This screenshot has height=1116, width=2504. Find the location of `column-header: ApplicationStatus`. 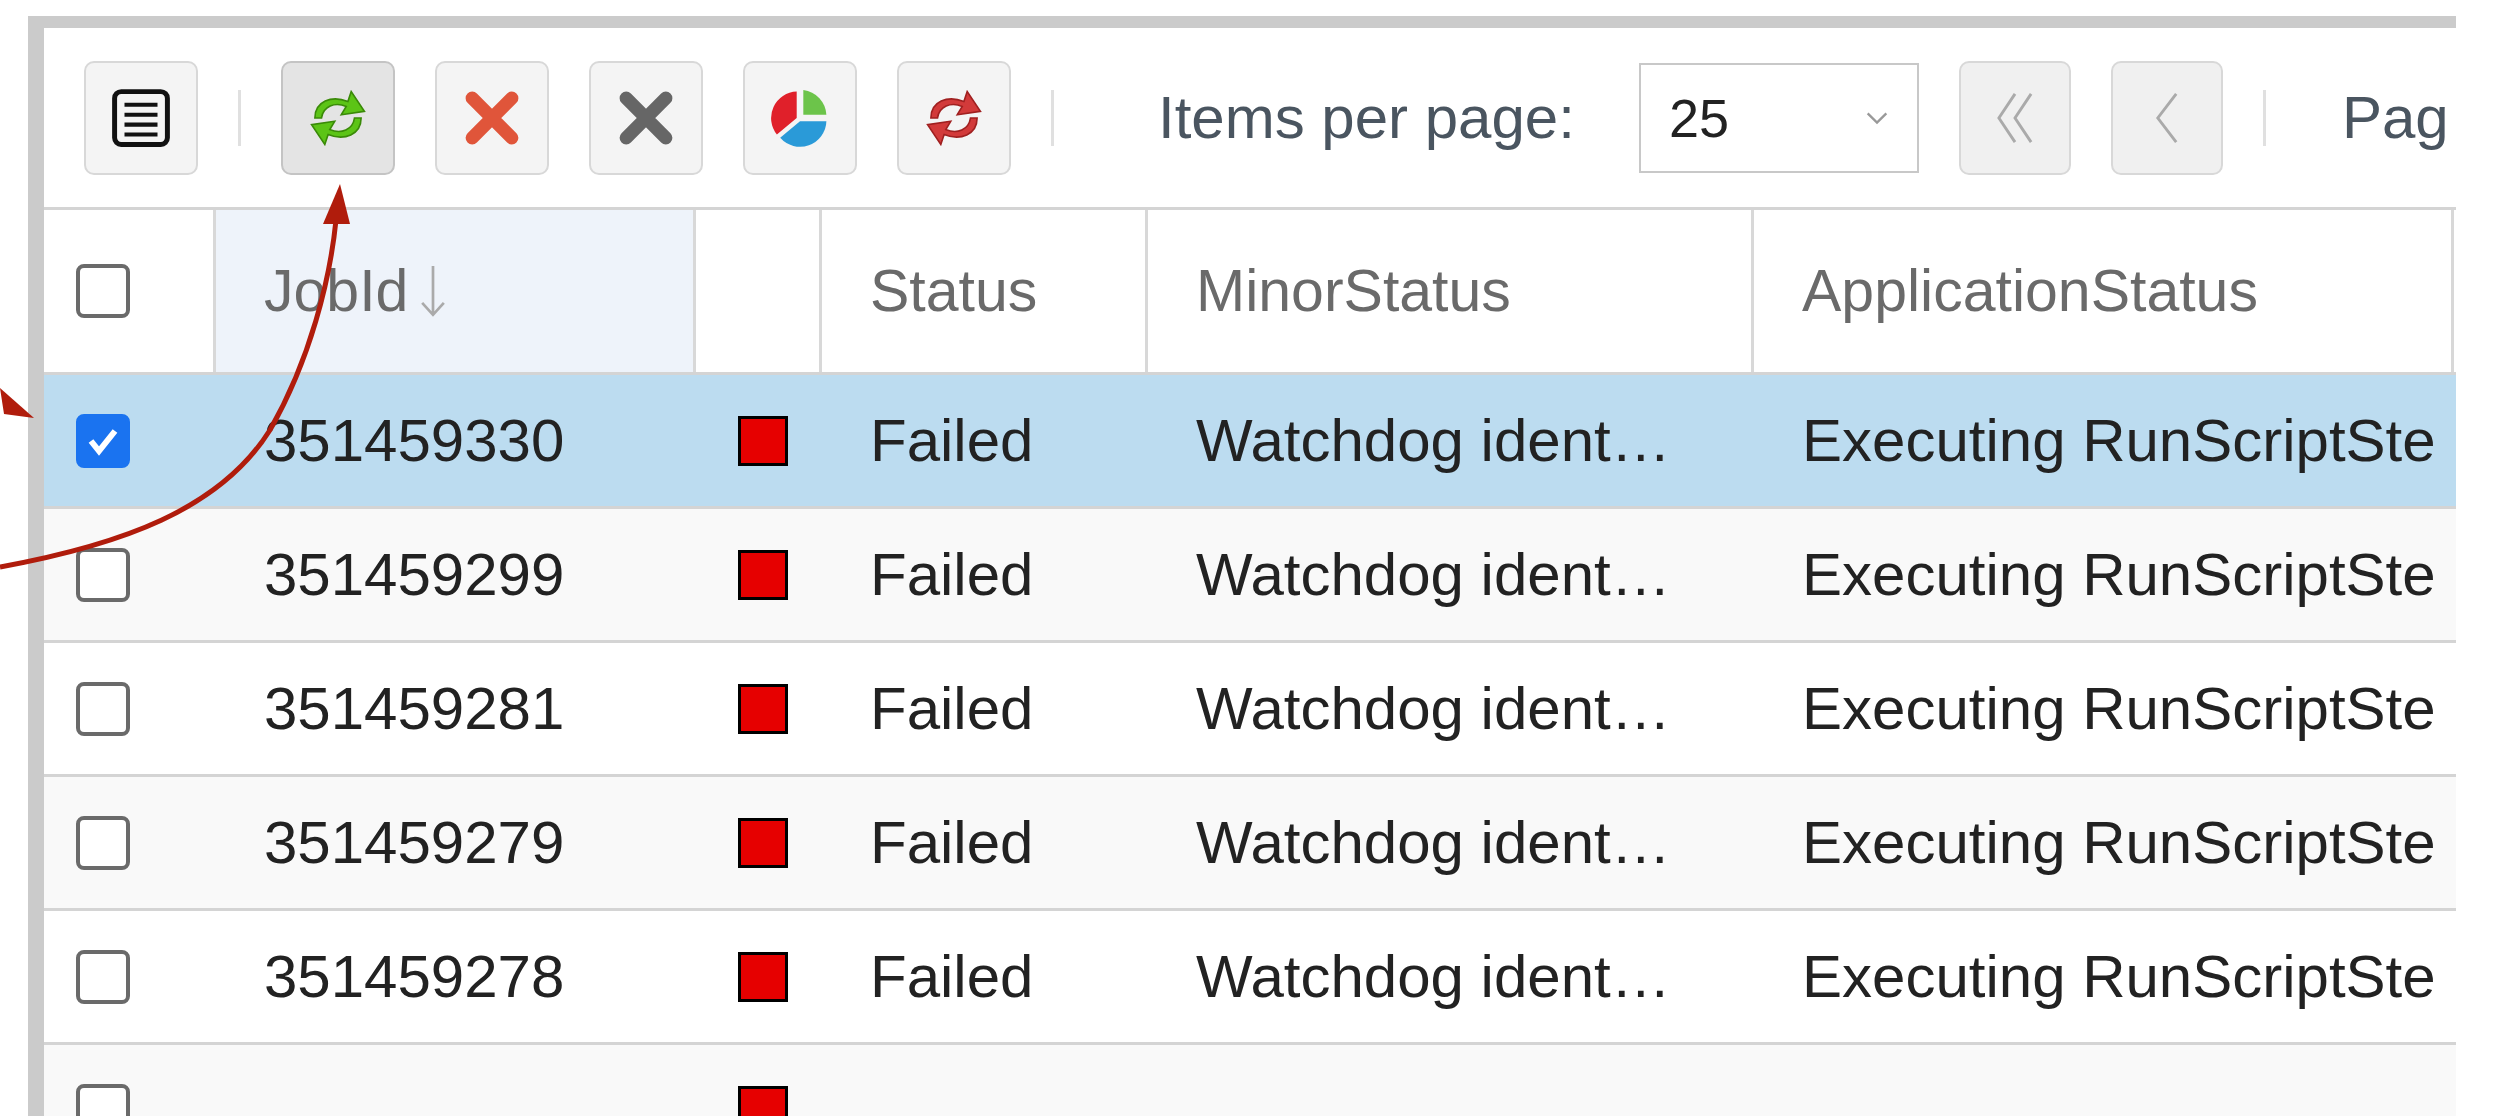

column-header: ApplicationStatus is located at coordinates (2104, 291).